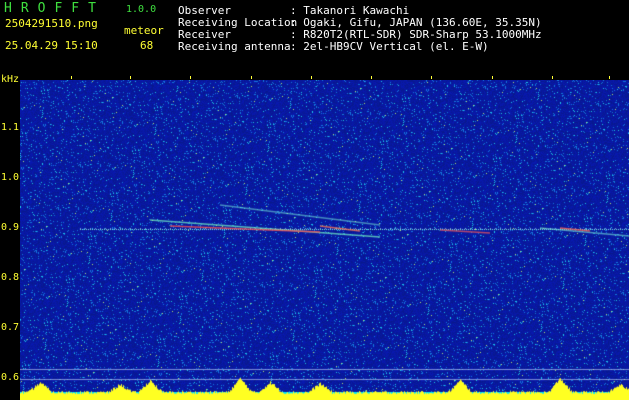 The width and height of the screenshot is (629, 400). I want to click on mode-count: 68, so click(147, 45).